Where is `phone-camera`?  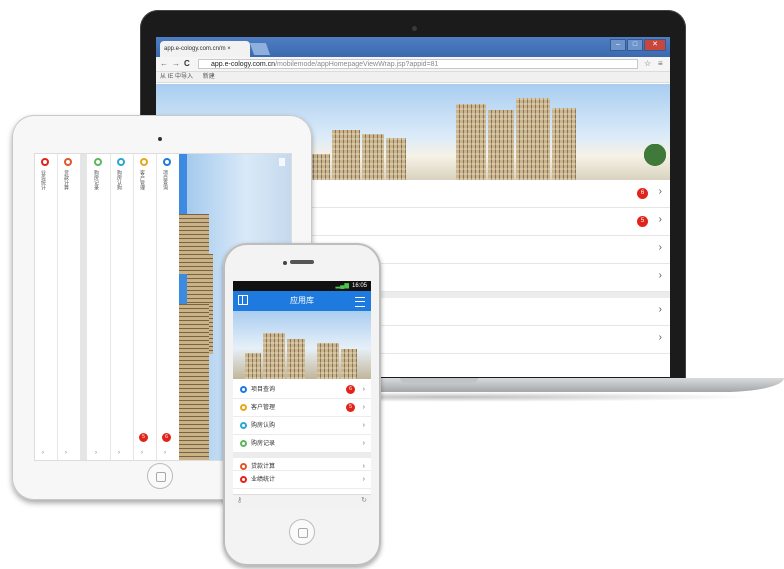
phone-camera is located at coordinates (285, 263).